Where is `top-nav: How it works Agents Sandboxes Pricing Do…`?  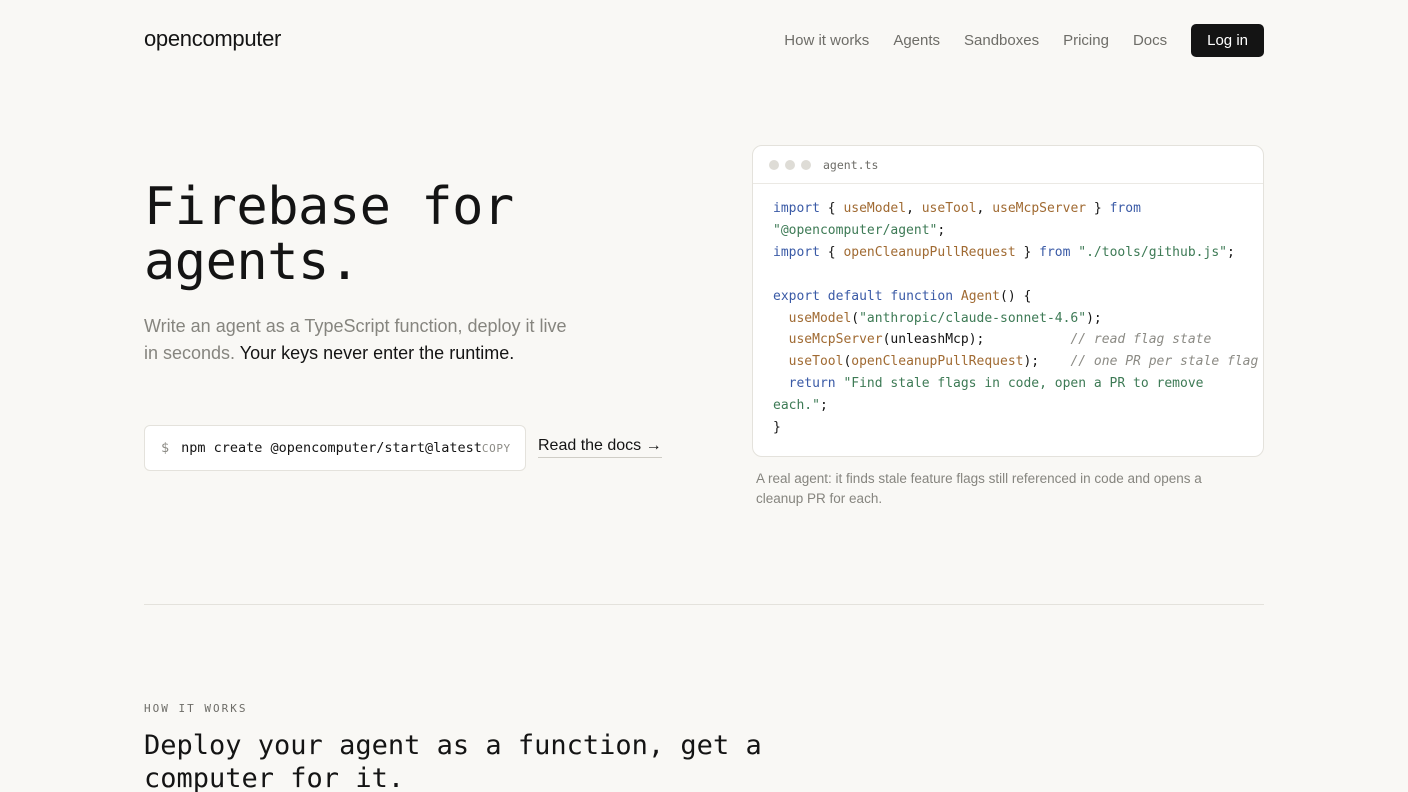
top-nav: How it works Agents Sandboxes Pricing Do… is located at coordinates (1024, 40).